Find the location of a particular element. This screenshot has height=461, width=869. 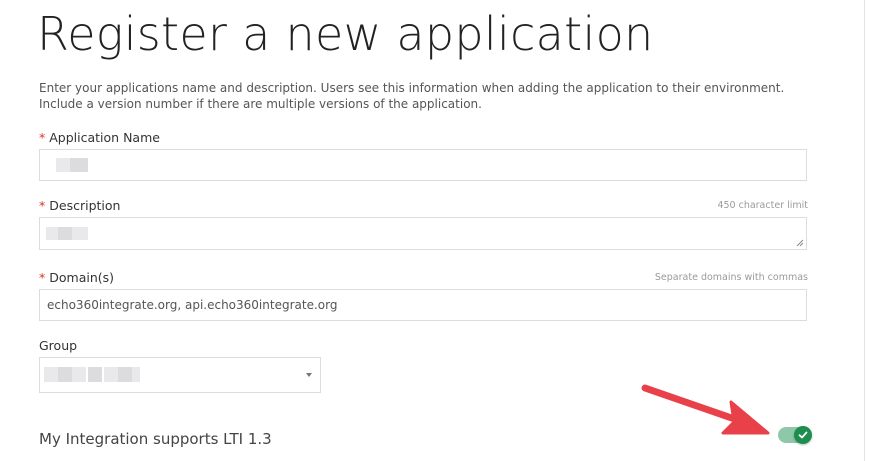

toggle-knob is located at coordinates (803, 435).